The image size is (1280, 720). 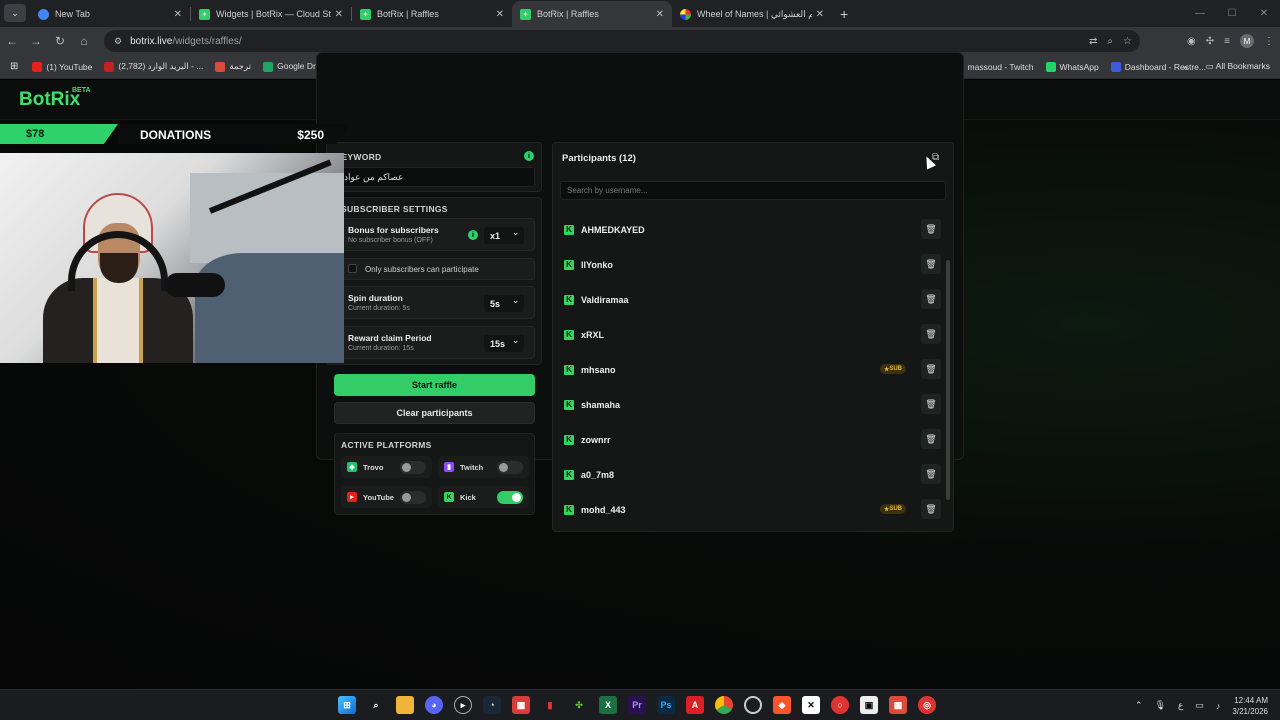 I want to click on windows-start-icon: ⊞, so click(x=347, y=705).